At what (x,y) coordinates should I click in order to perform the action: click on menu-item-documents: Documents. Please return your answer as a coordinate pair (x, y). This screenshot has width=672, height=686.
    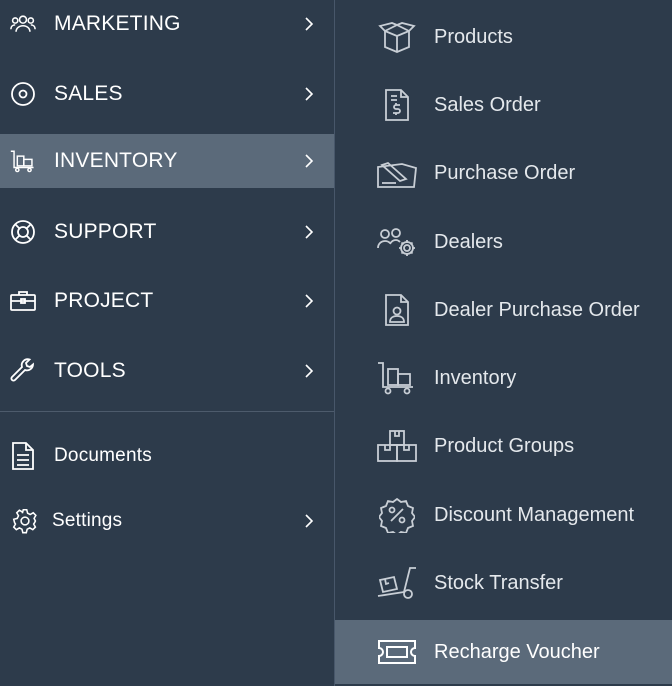
    Looking at the image, I should click on (167, 456).